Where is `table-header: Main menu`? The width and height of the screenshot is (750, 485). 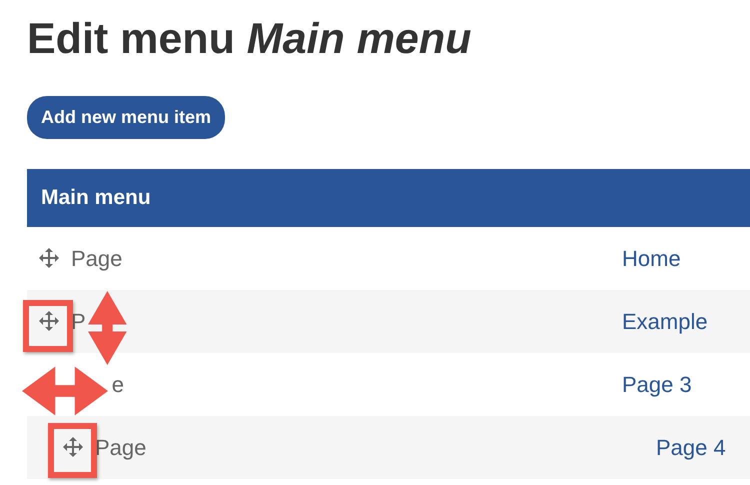
table-header: Main menu is located at coordinates (388, 197).